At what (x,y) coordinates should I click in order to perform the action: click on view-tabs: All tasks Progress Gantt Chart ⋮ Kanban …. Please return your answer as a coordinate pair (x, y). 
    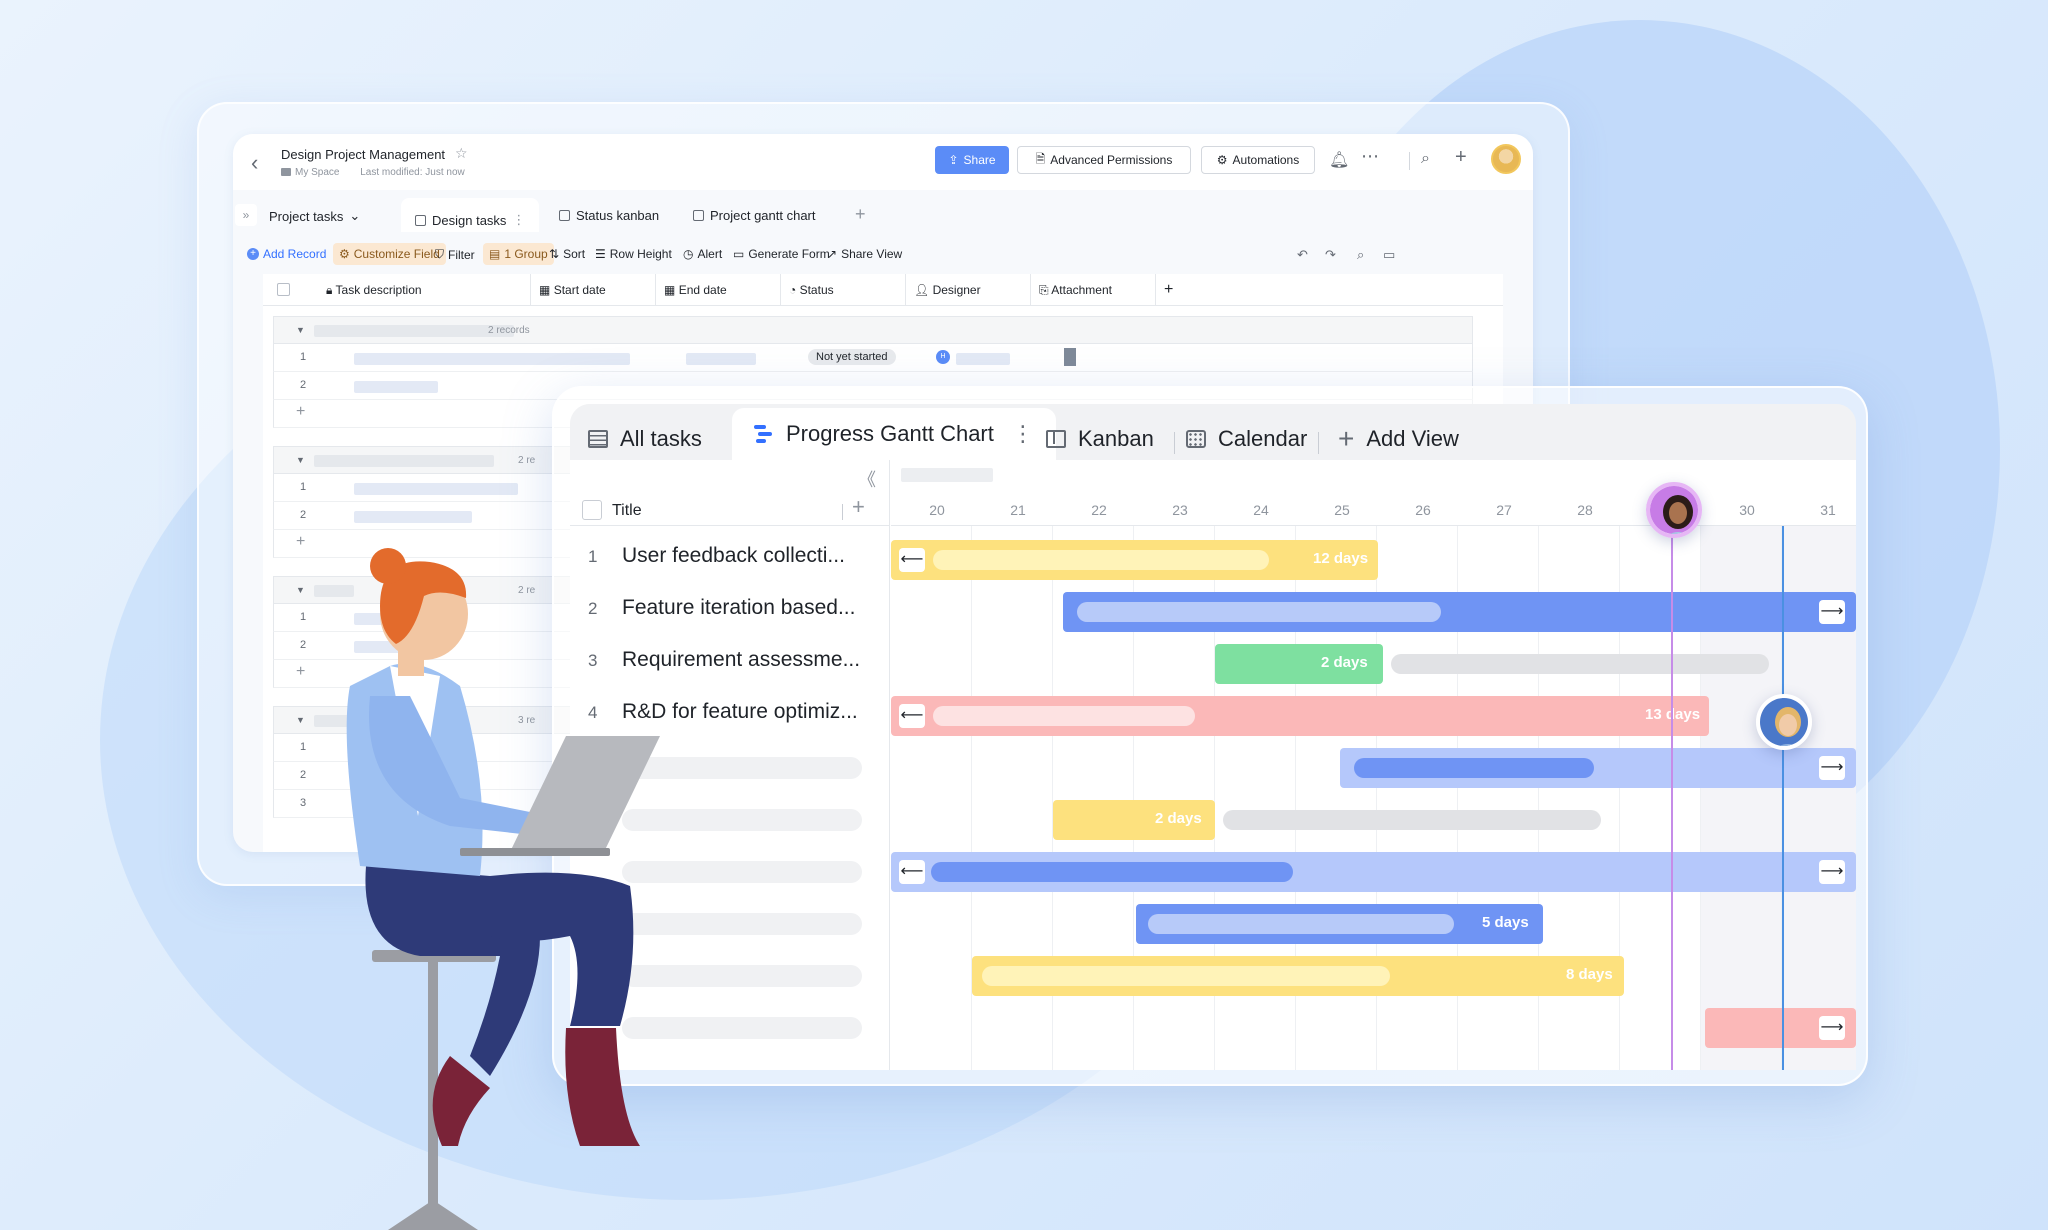
    Looking at the image, I should click on (1213, 432).